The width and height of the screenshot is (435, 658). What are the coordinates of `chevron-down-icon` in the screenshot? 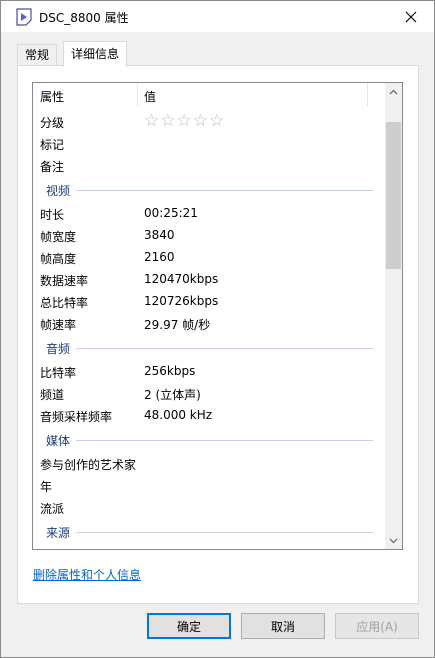 It's located at (393, 540).